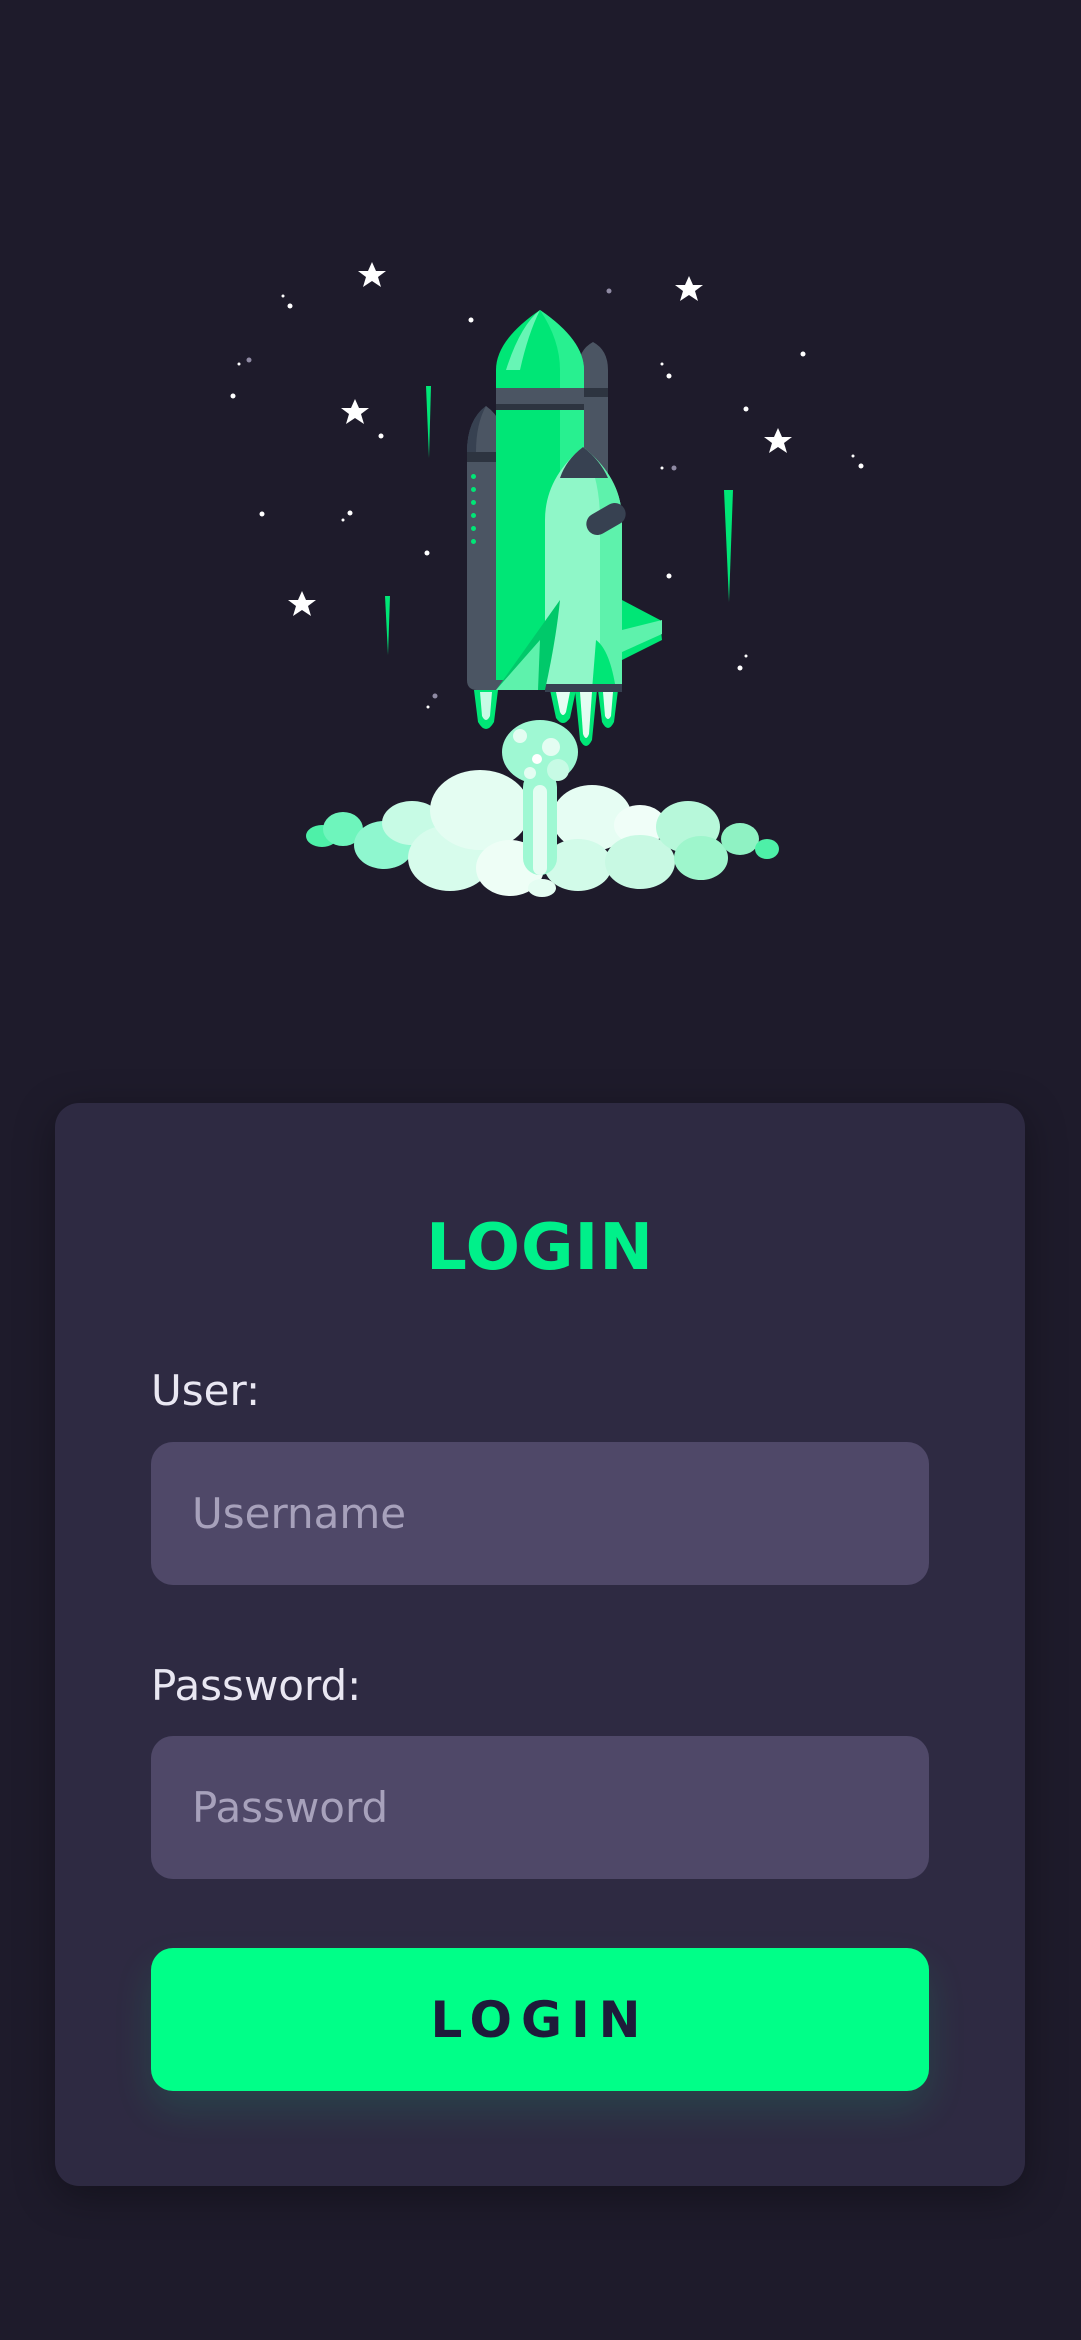 The width and height of the screenshot is (1081, 2340). I want to click on password-input, so click(540, 1807).